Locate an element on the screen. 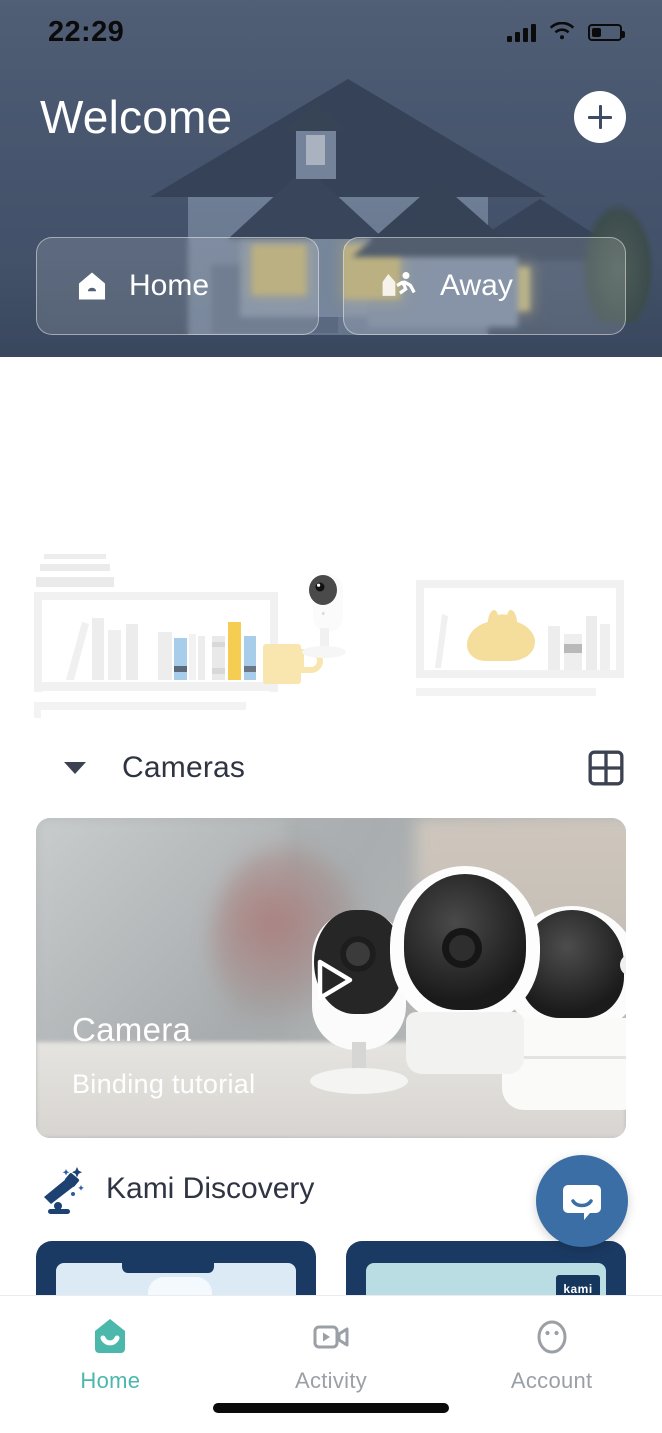  kami-logo-text: kami is located at coordinates (578, 1289).